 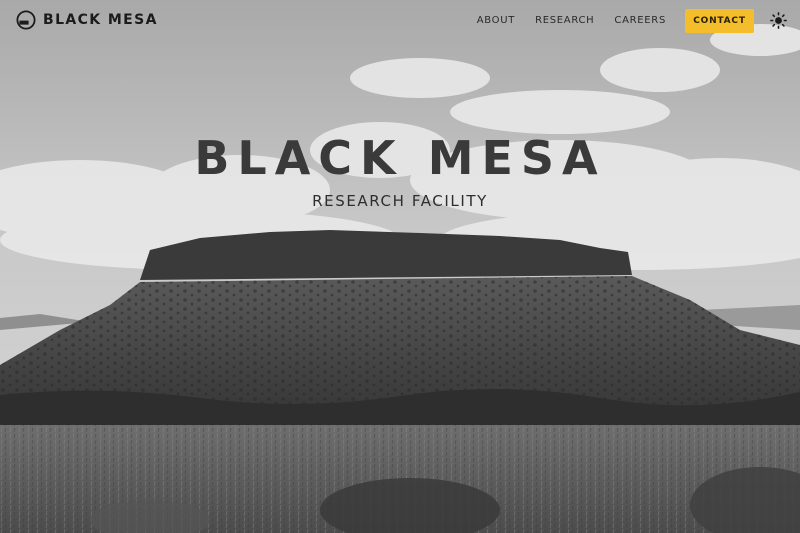 What do you see at coordinates (100, 20) in the screenshot?
I see `brand-name: BLACK MESA` at bounding box center [100, 20].